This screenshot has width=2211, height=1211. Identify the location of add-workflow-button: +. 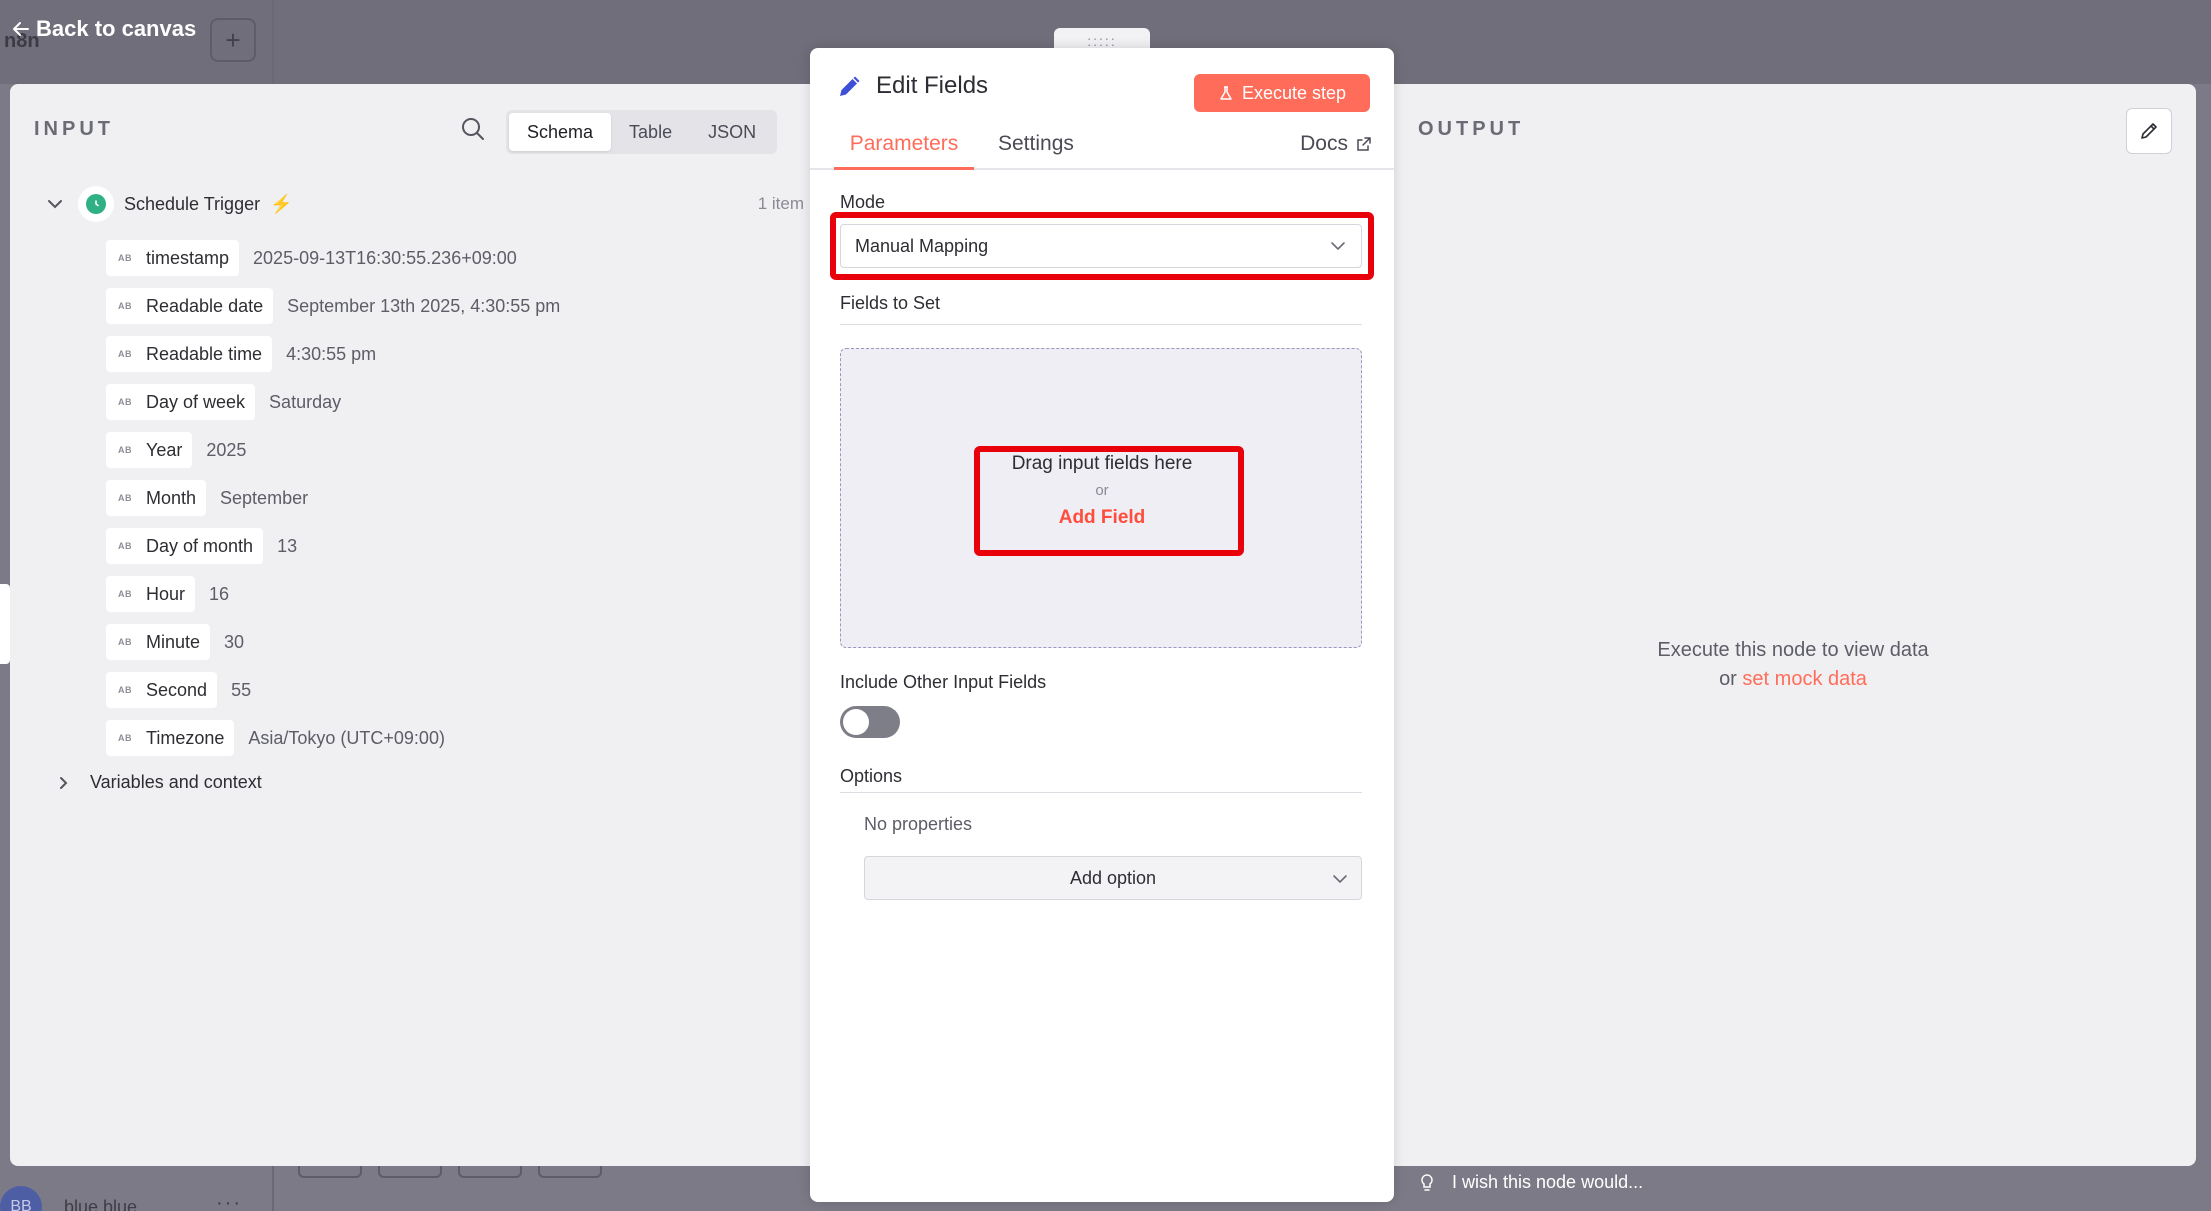
(233, 40).